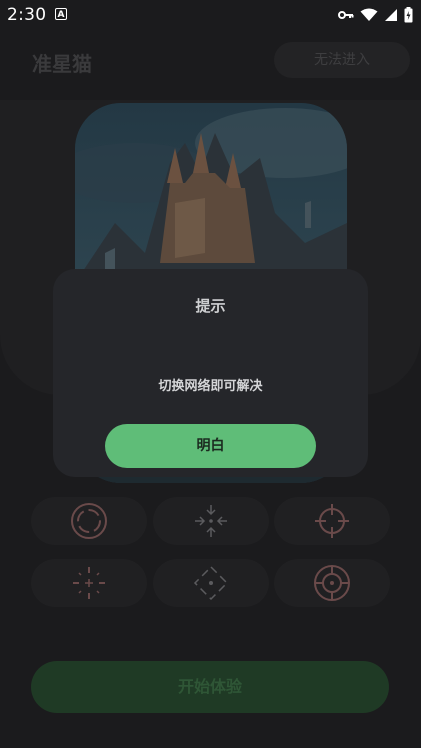 The width and height of the screenshot is (421, 748). Describe the element at coordinates (210, 446) in the screenshot. I see `dialog-confirm-button: 明白` at that location.